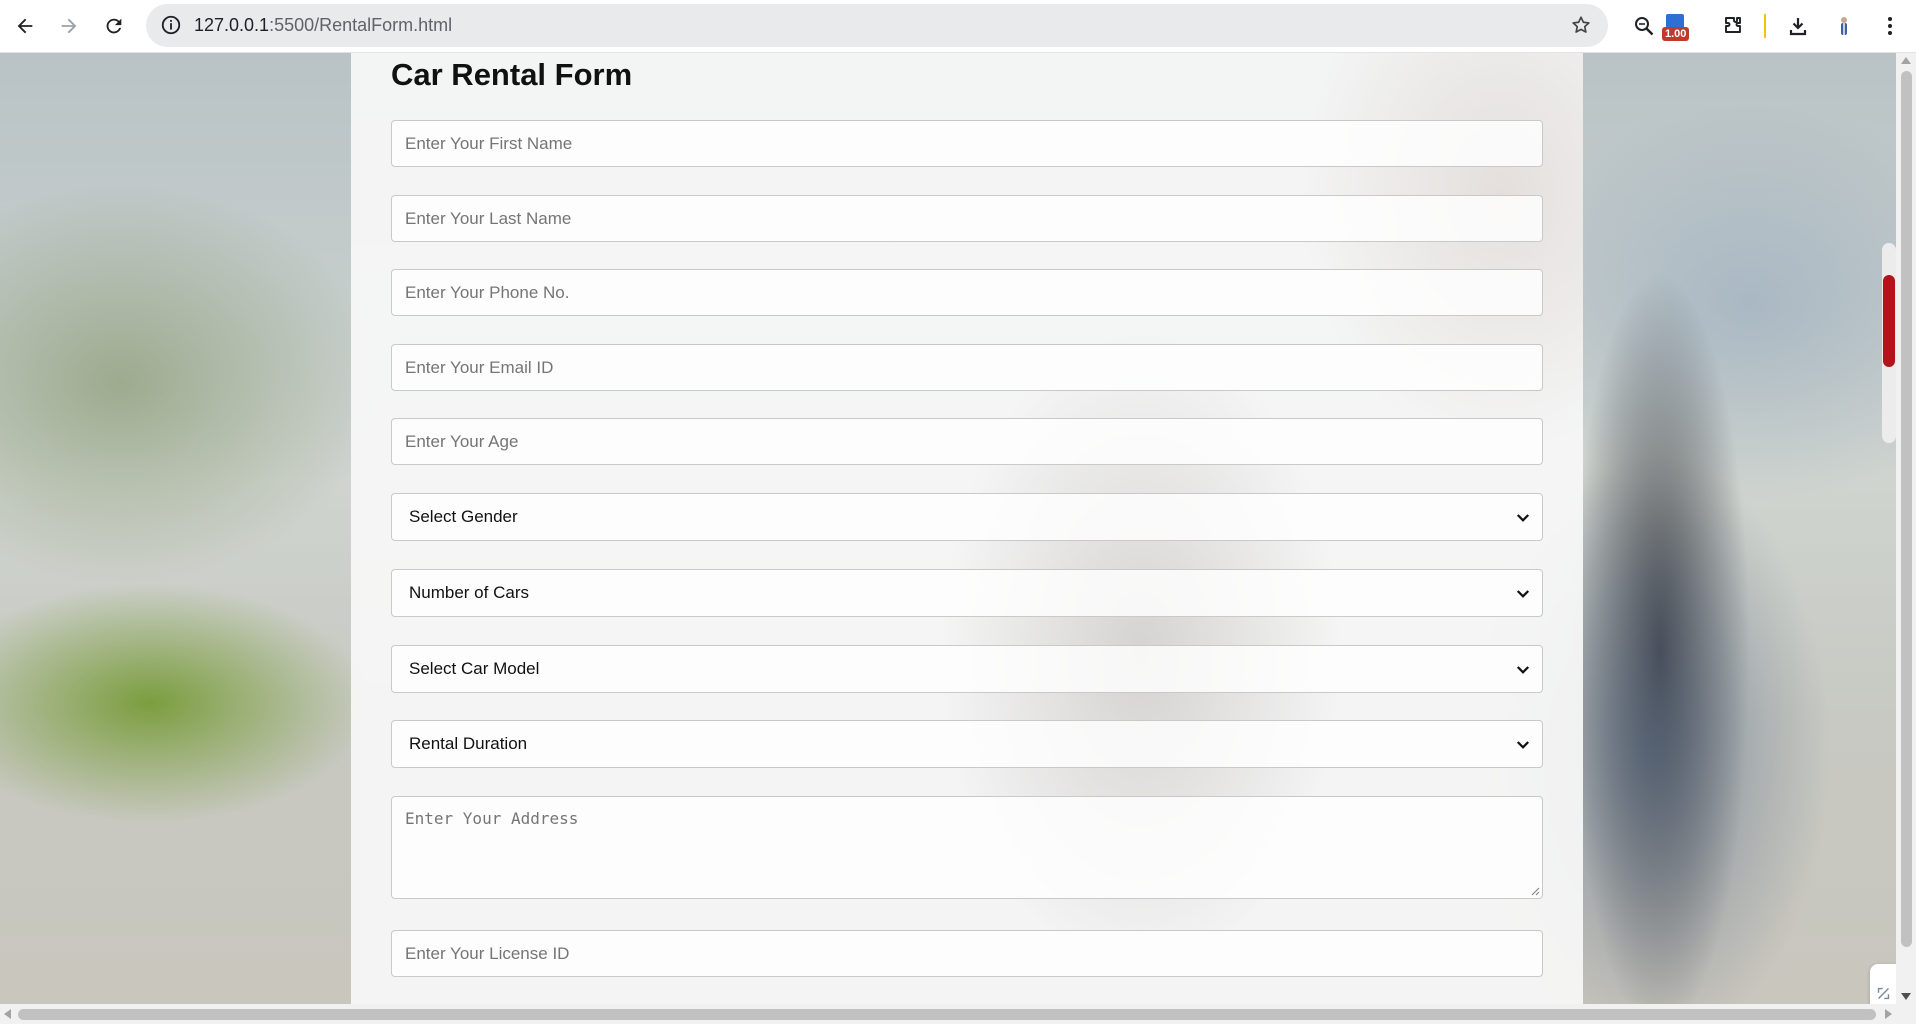 This screenshot has height=1024, width=1916. Describe the element at coordinates (1906, 509) in the screenshot. I see `vertical-scroll-thumb` at that location.